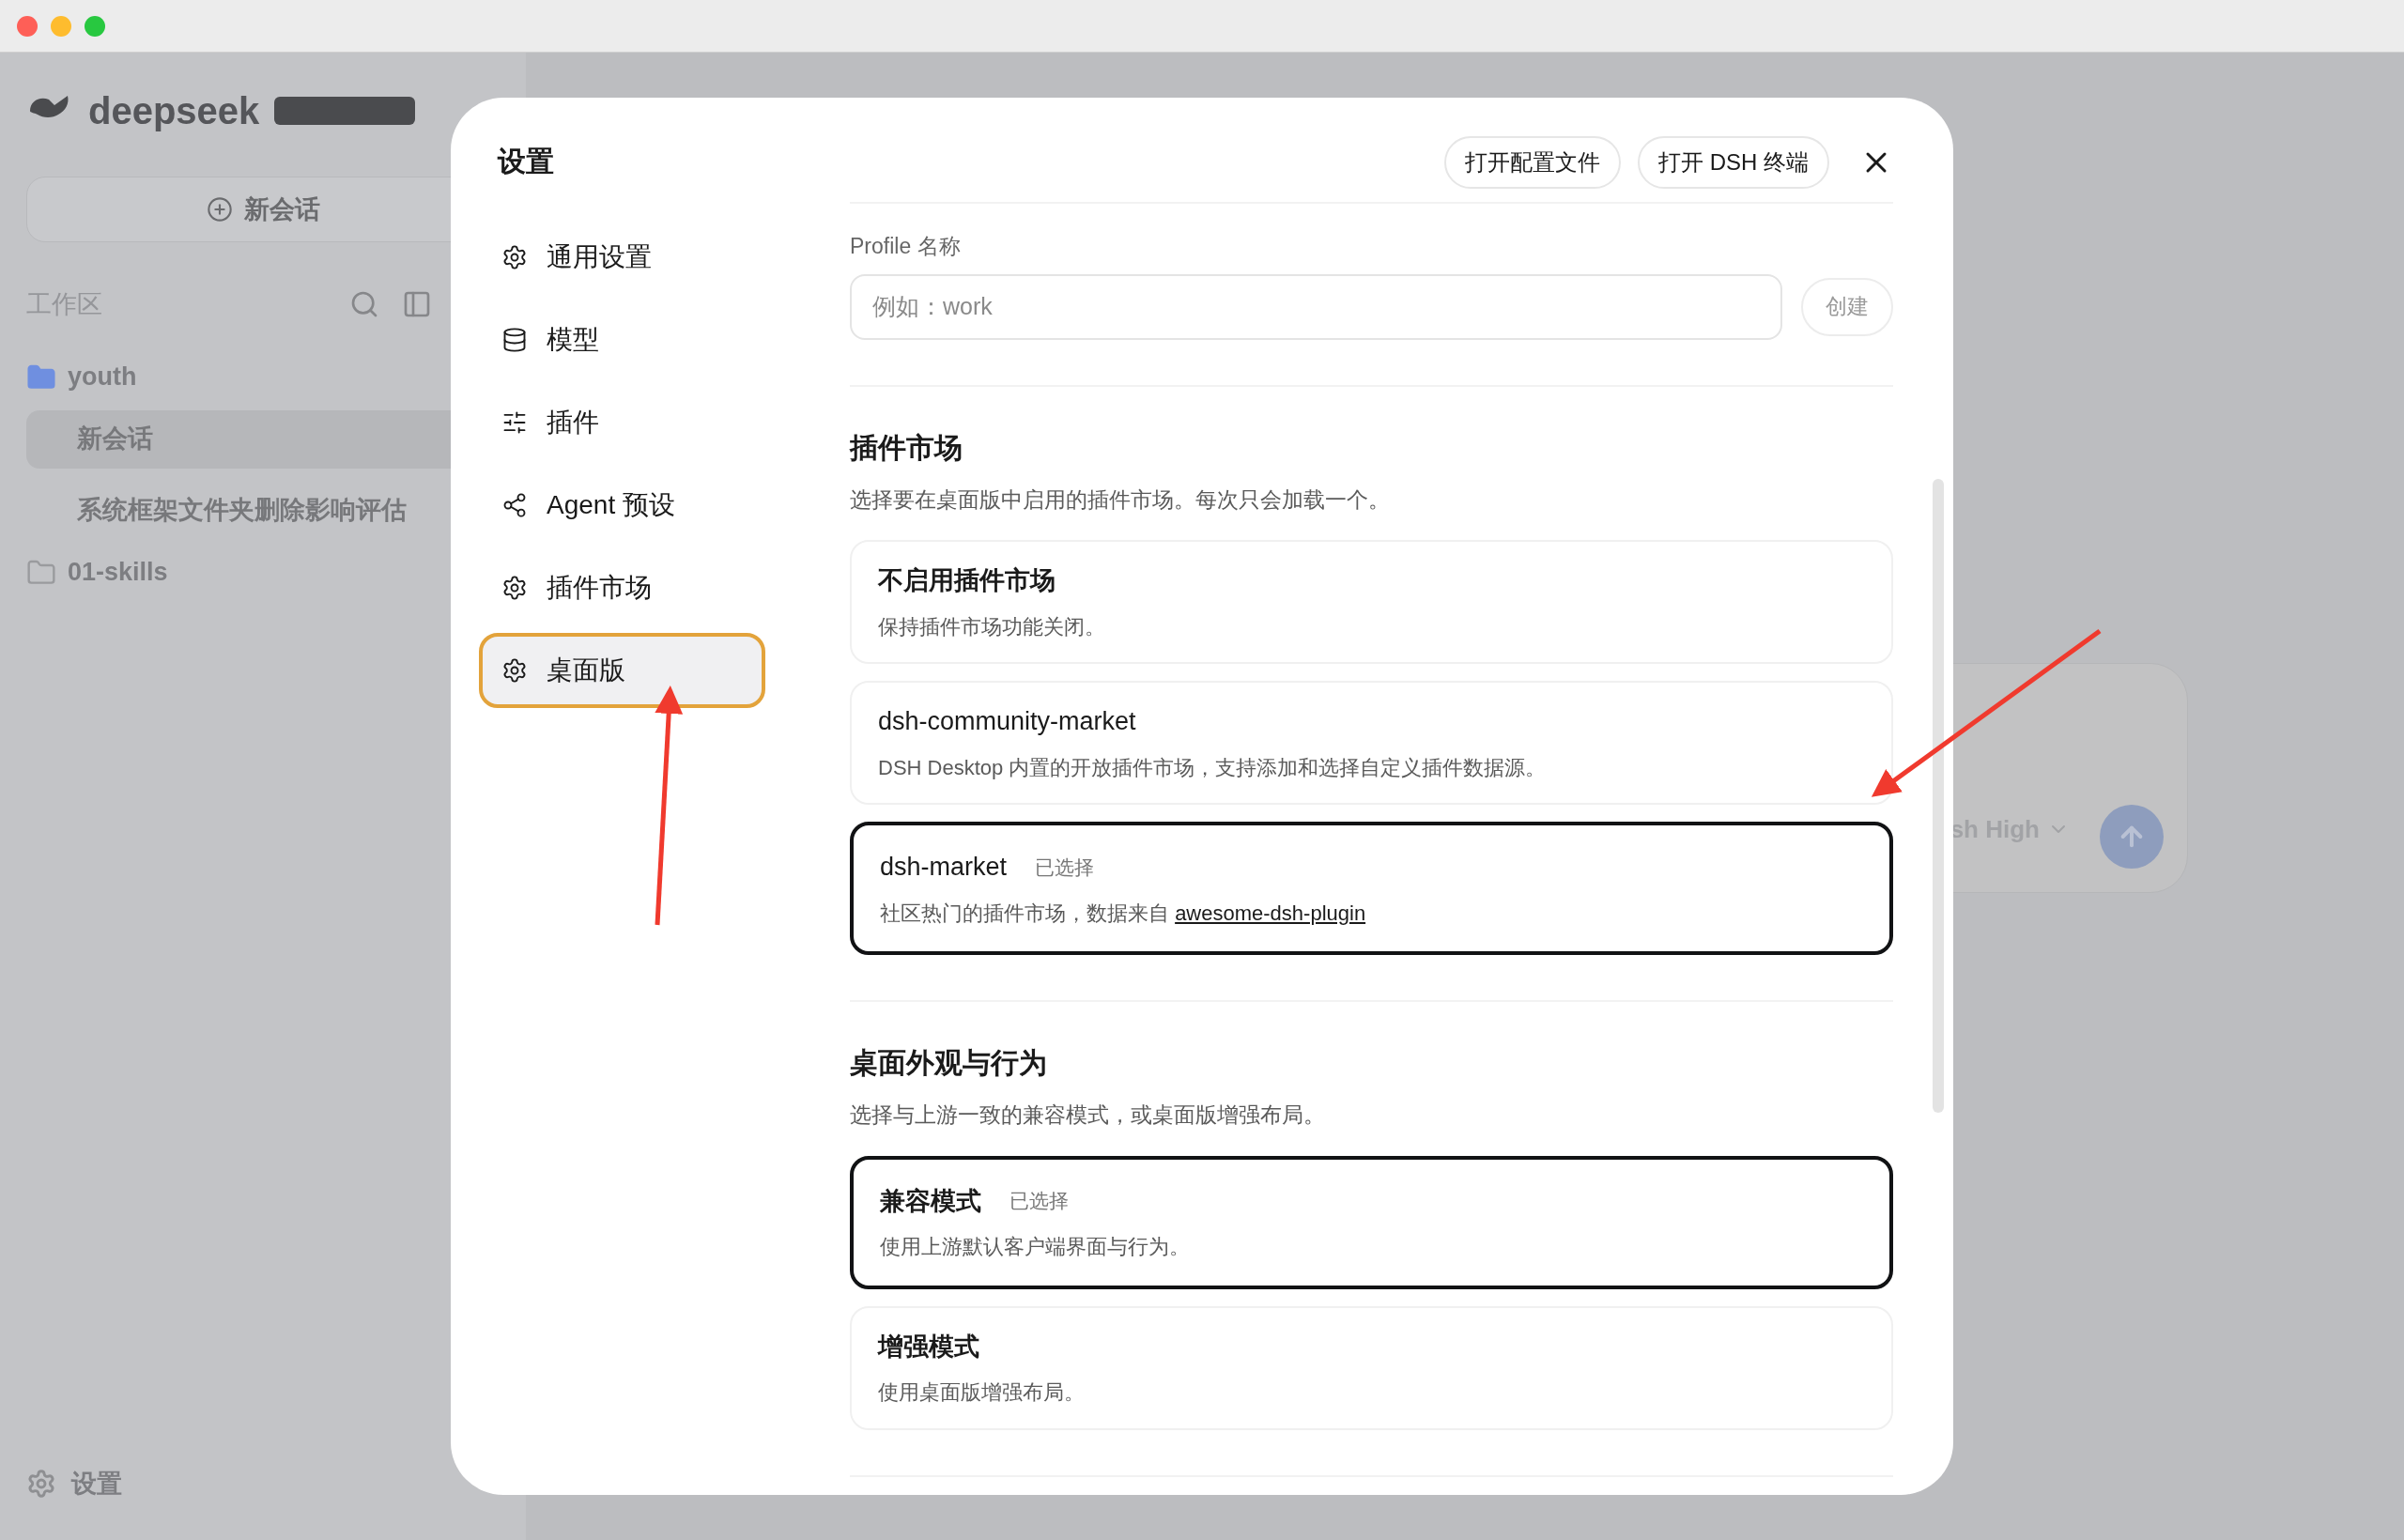 The height and width of the screenshot is (1540, 2404). Describe the element at coordinates (514, 505) in the screenshot. I see `nodes-icon` at that location.